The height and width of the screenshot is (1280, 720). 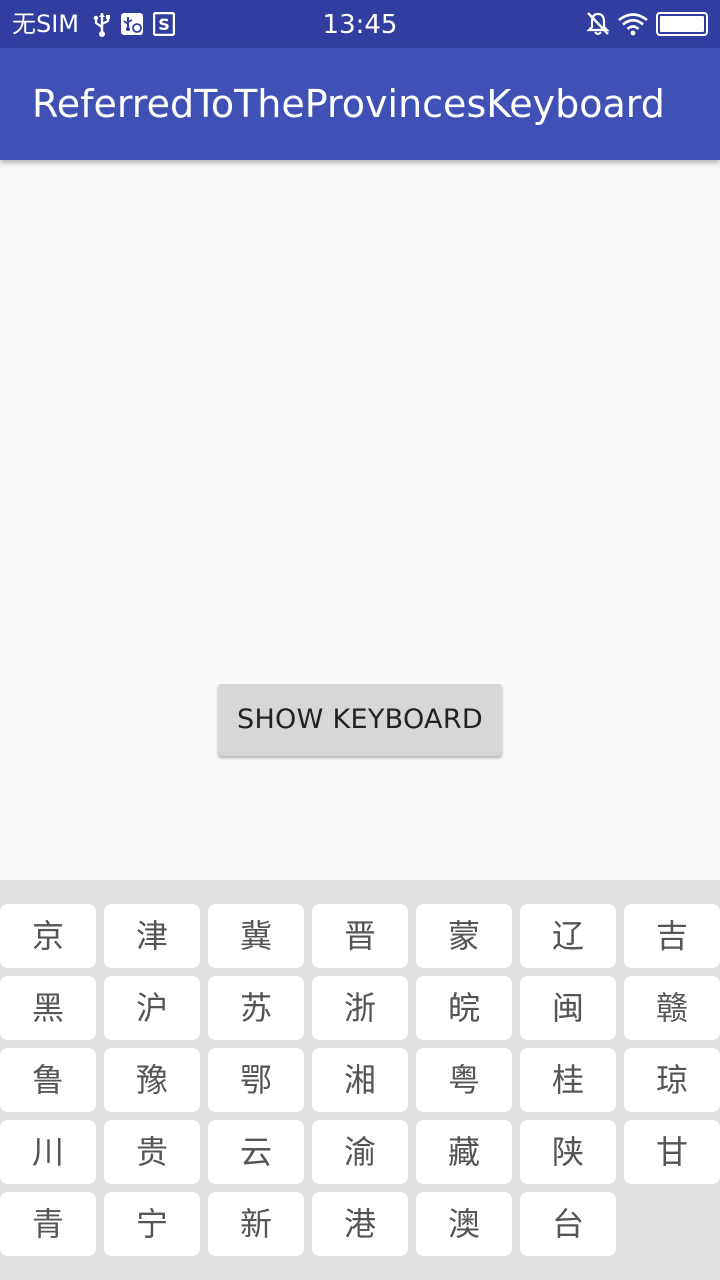 What do you see at coordinates (568, 936) in the screenshot?
I see `province-key: 辽` at bounding box center [568, 936].